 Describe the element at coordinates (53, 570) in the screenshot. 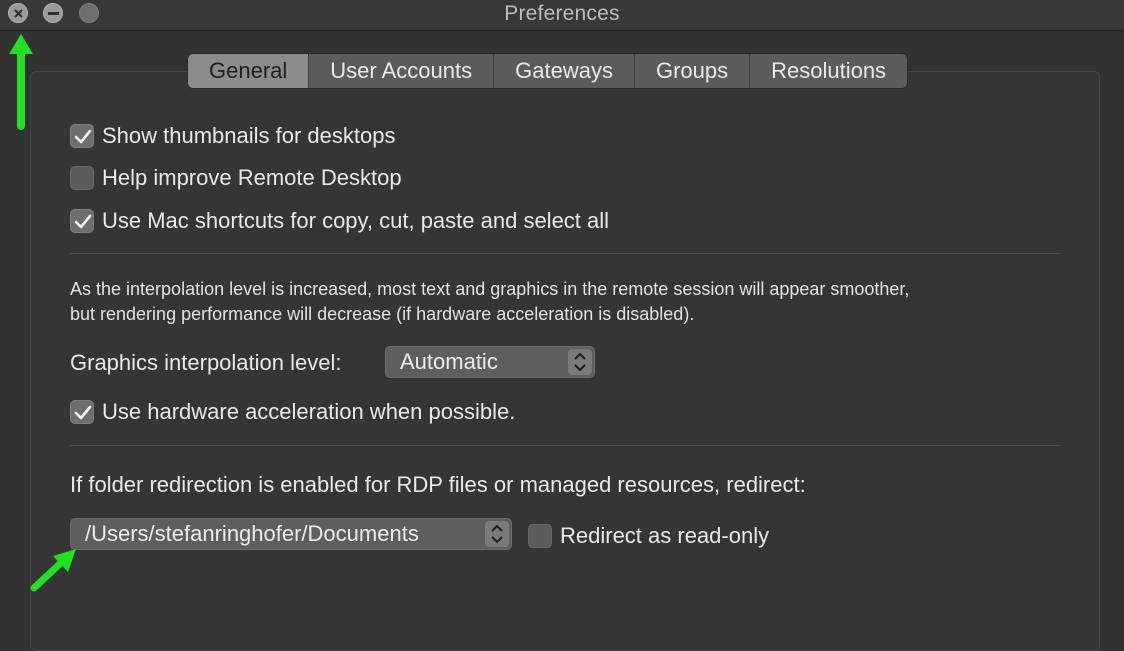

I see `annotation-arrow-icon` at that location.